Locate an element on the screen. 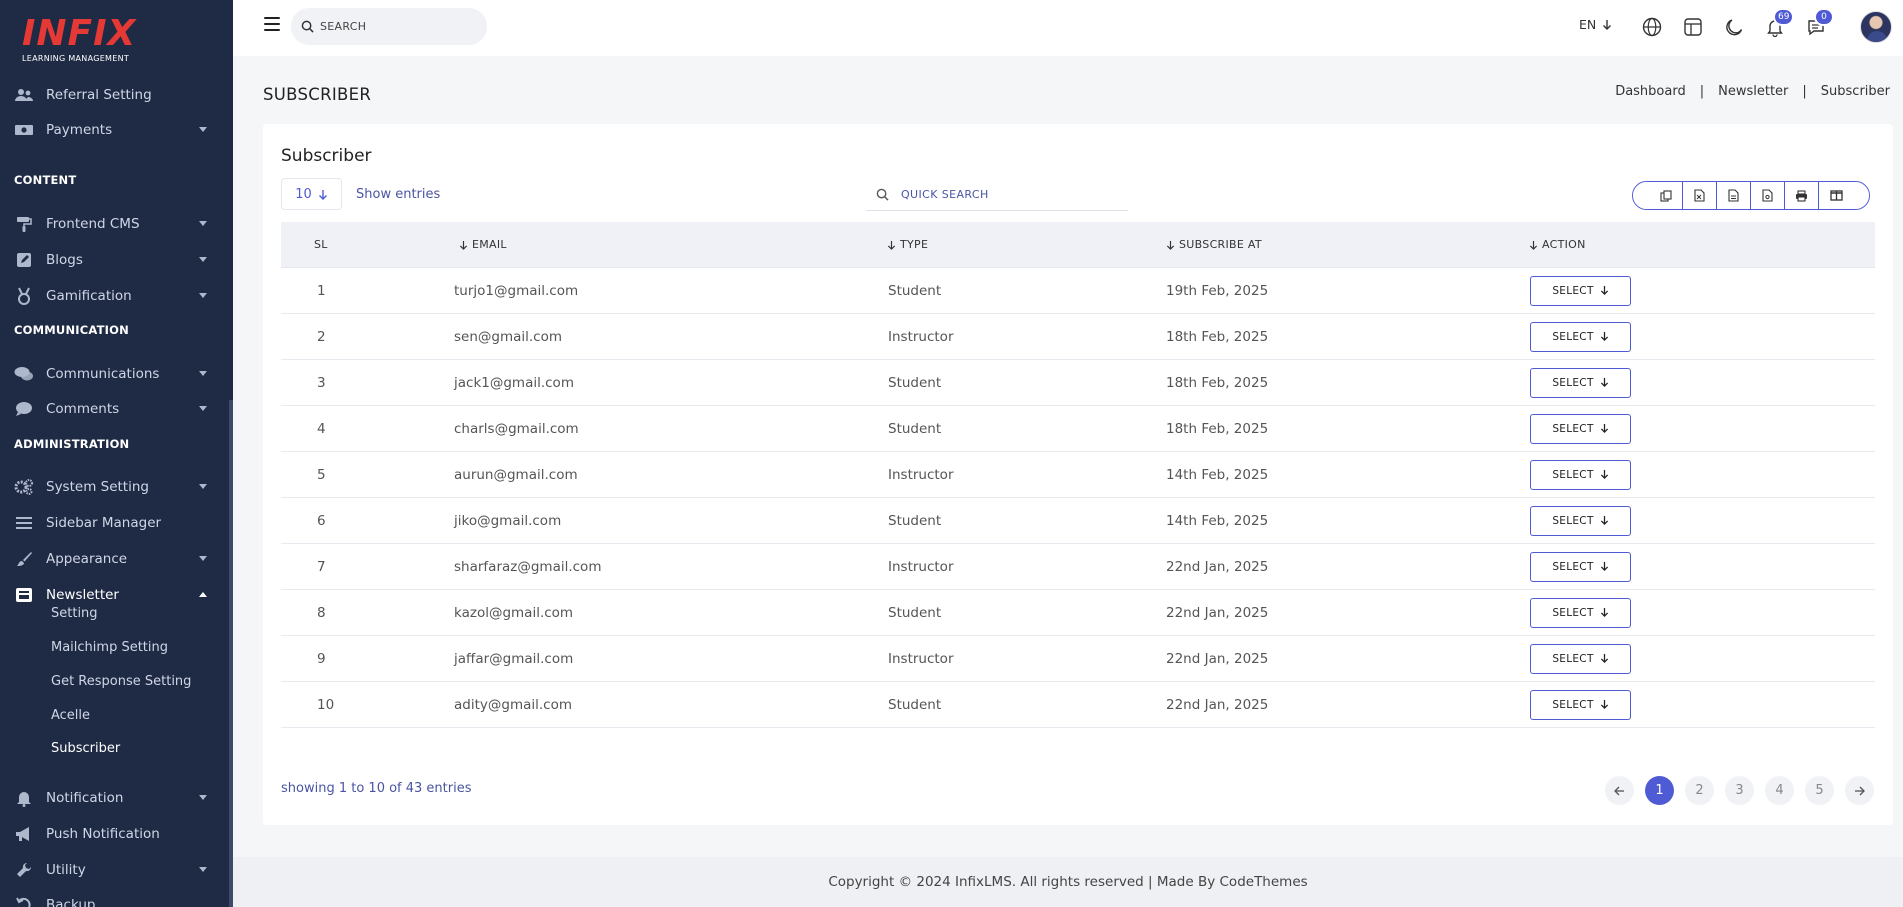 This screenshot has height=907, width=1903. subscribe-date-cell: 22nd Jan, 2025 is located at coordinates (1217, 705).